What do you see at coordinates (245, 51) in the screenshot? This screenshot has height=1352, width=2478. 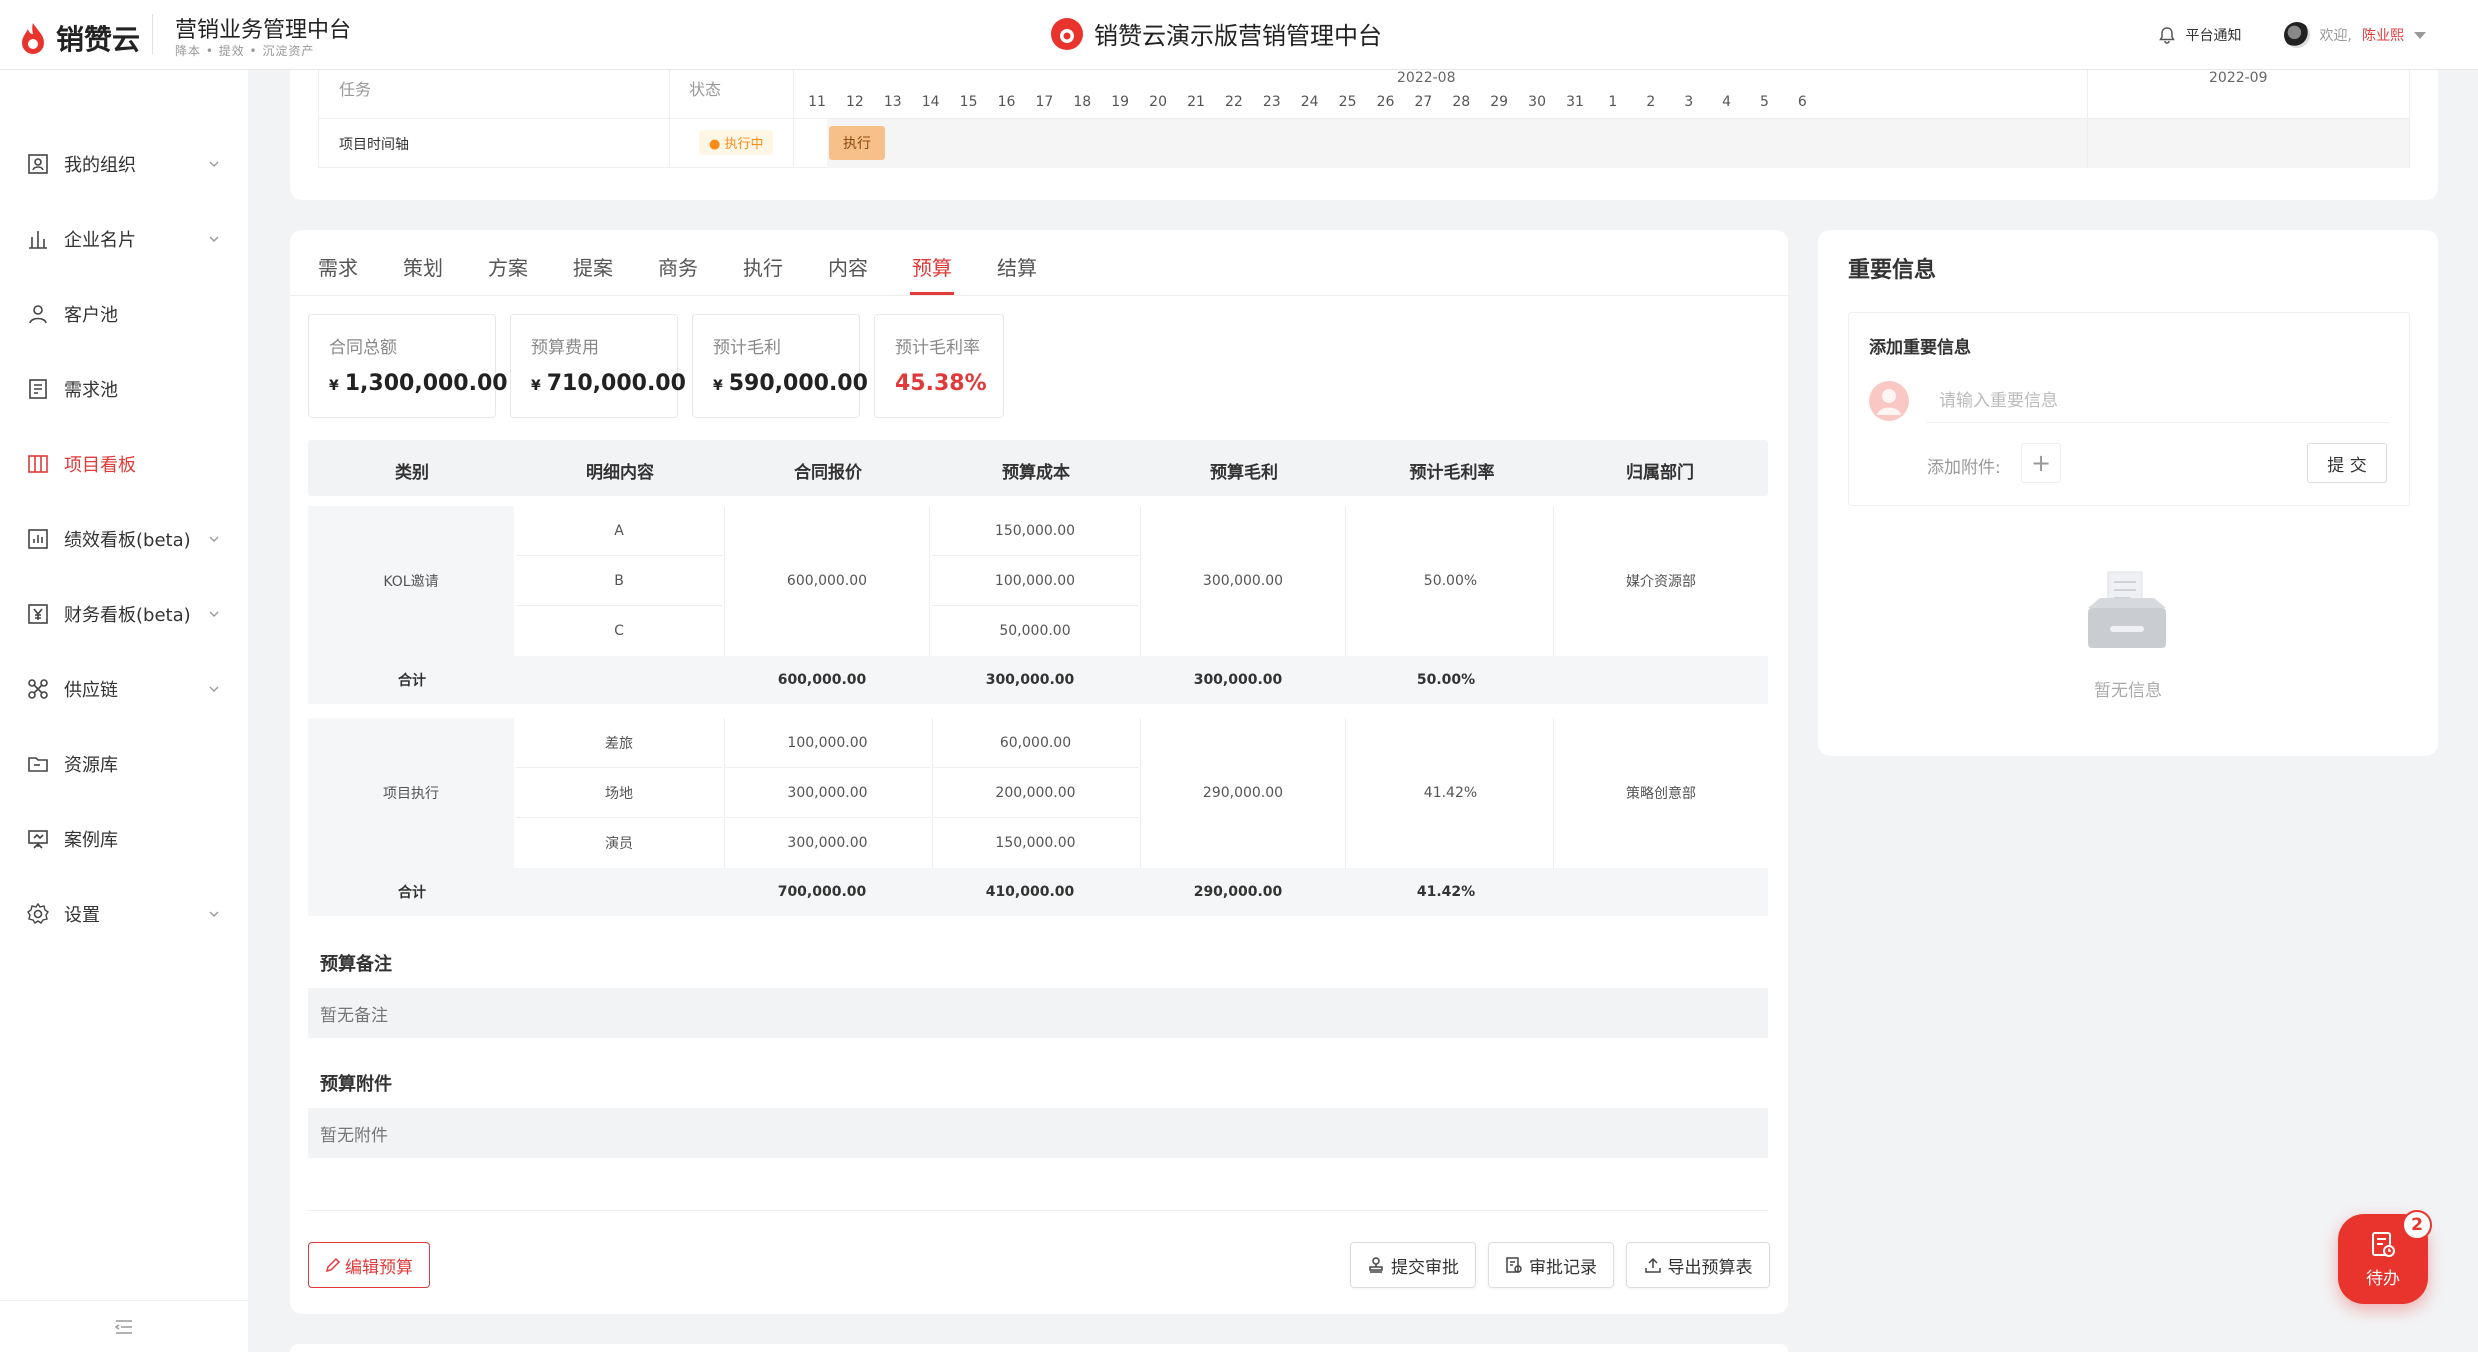 I see `system-subtitle: 降本 • 提效 • 沉淀资产` at bounding box center [245, 51].